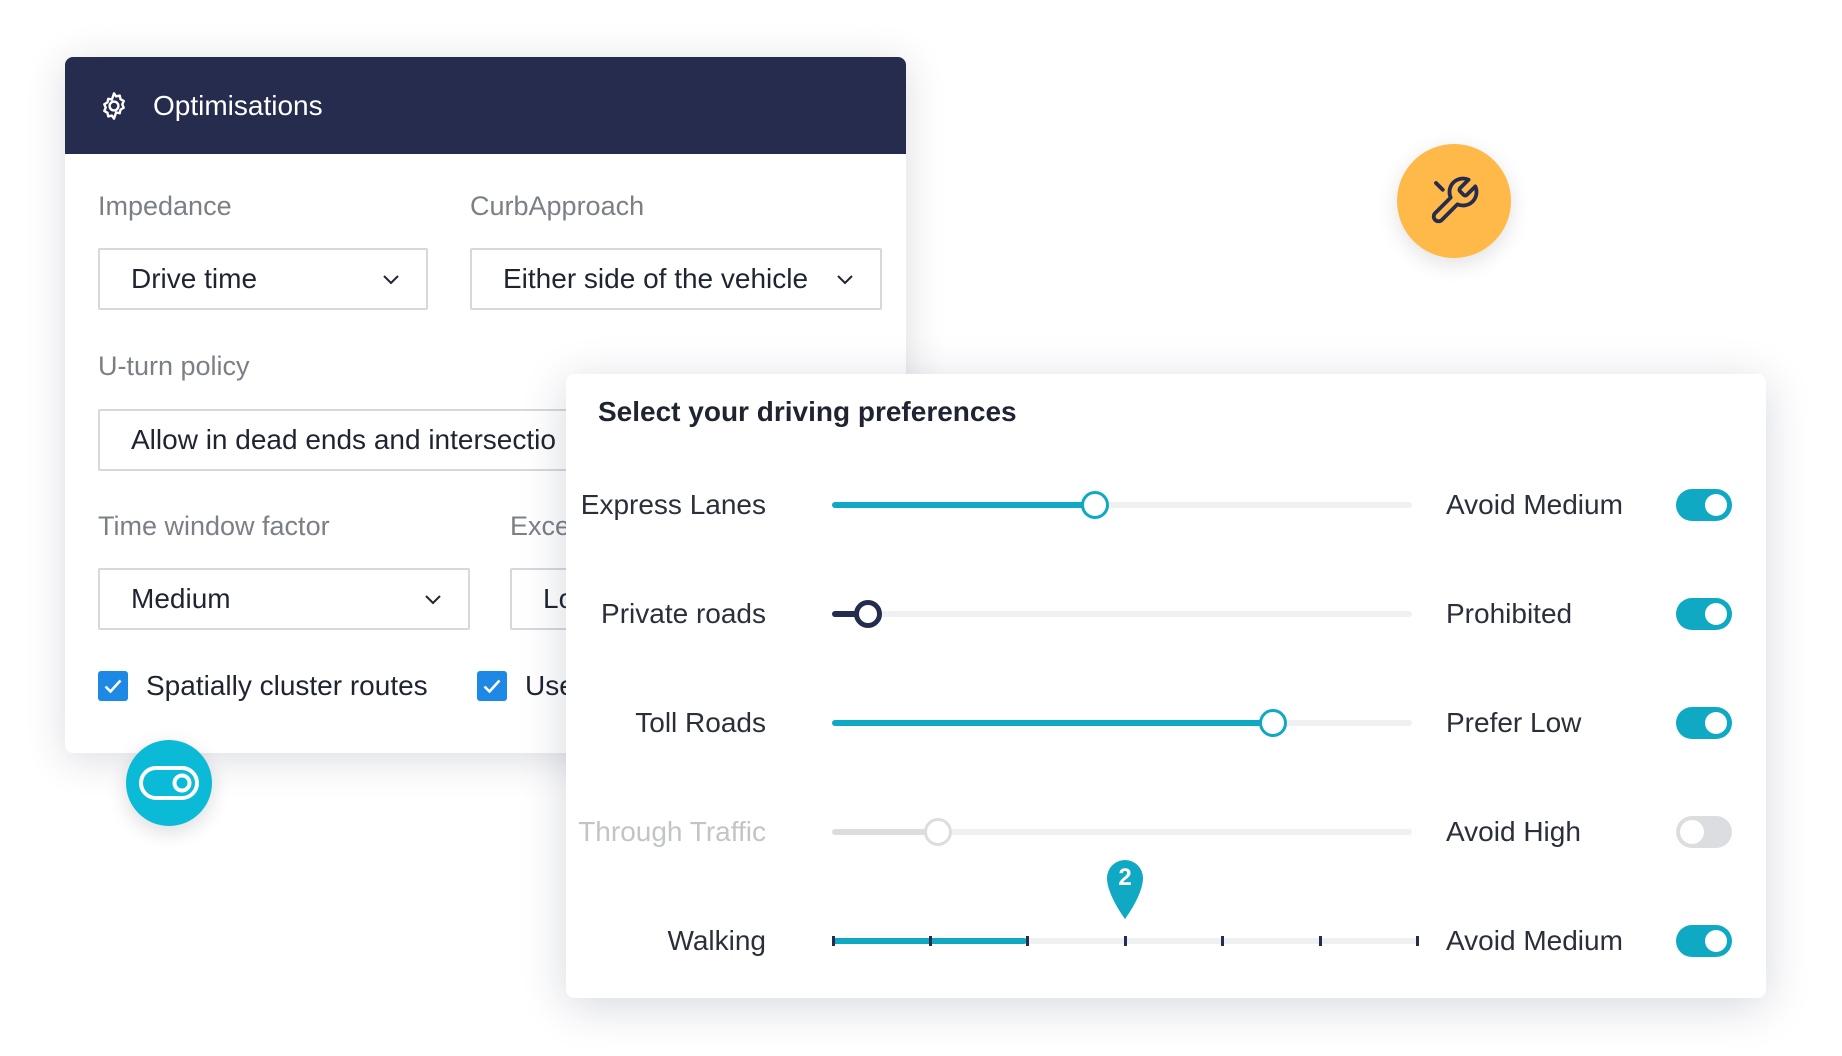 Image resolution: width=1842 pixels, height=1056 pixels. Describe the element at coordinates (114, 106) in the screenshot. I see `gear-icon` at that location.